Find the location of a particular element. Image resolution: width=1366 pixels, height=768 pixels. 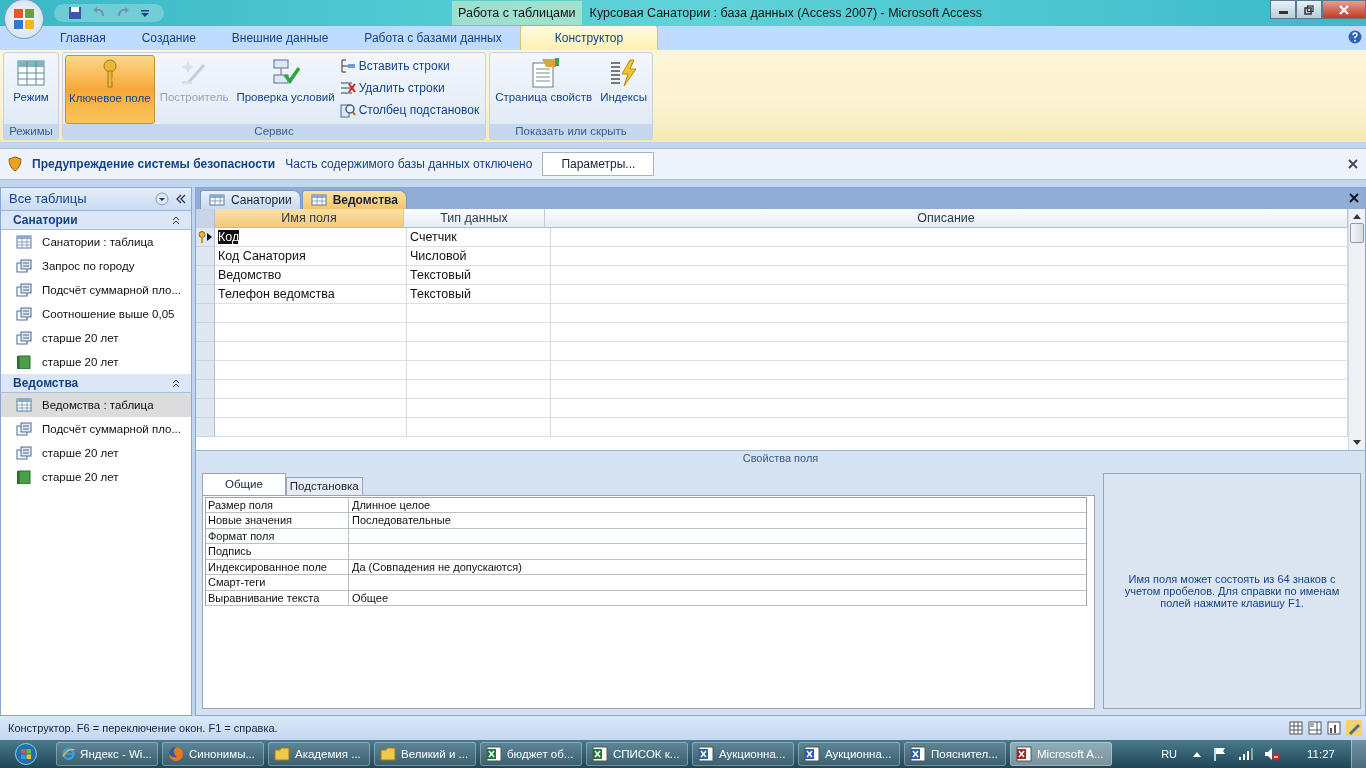

property-value: Длинное целое is located at coordinates (717, 505).